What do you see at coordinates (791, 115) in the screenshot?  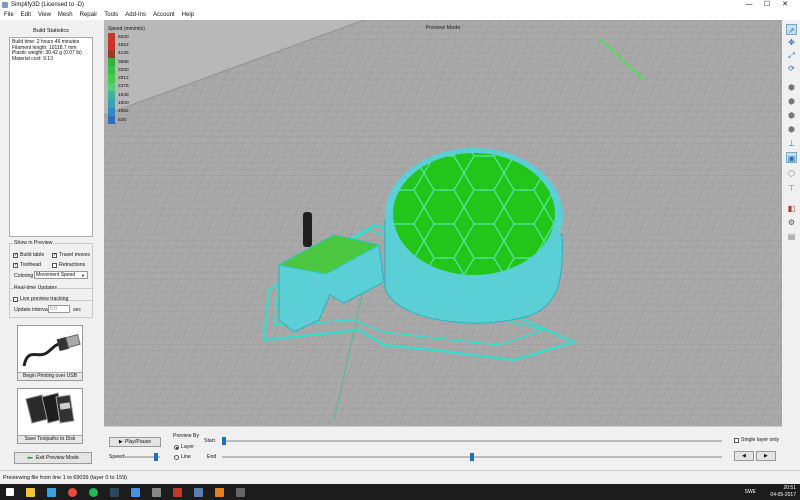 I see `view-top-icon: ⬢` at bounding box center [791, 115].